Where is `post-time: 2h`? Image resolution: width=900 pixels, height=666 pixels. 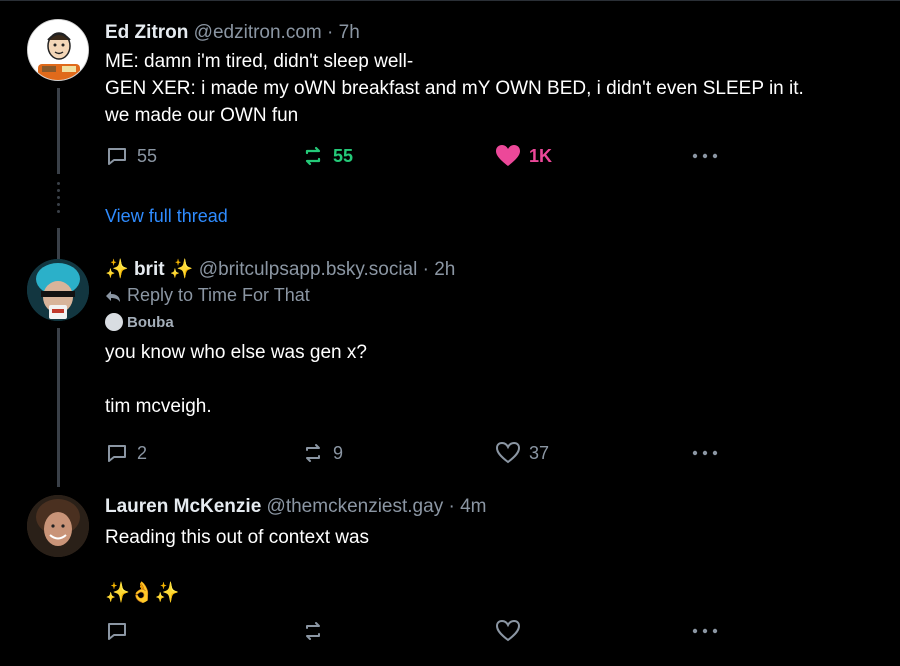 post-time: 2h is located at coordinates (444, 269).